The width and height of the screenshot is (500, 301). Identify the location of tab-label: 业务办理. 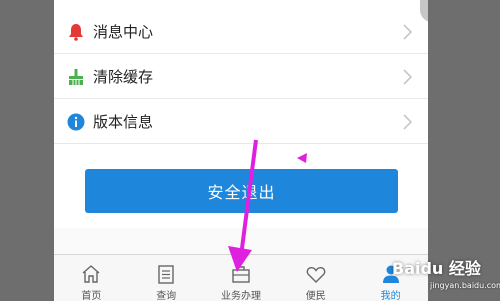
(240, 296).